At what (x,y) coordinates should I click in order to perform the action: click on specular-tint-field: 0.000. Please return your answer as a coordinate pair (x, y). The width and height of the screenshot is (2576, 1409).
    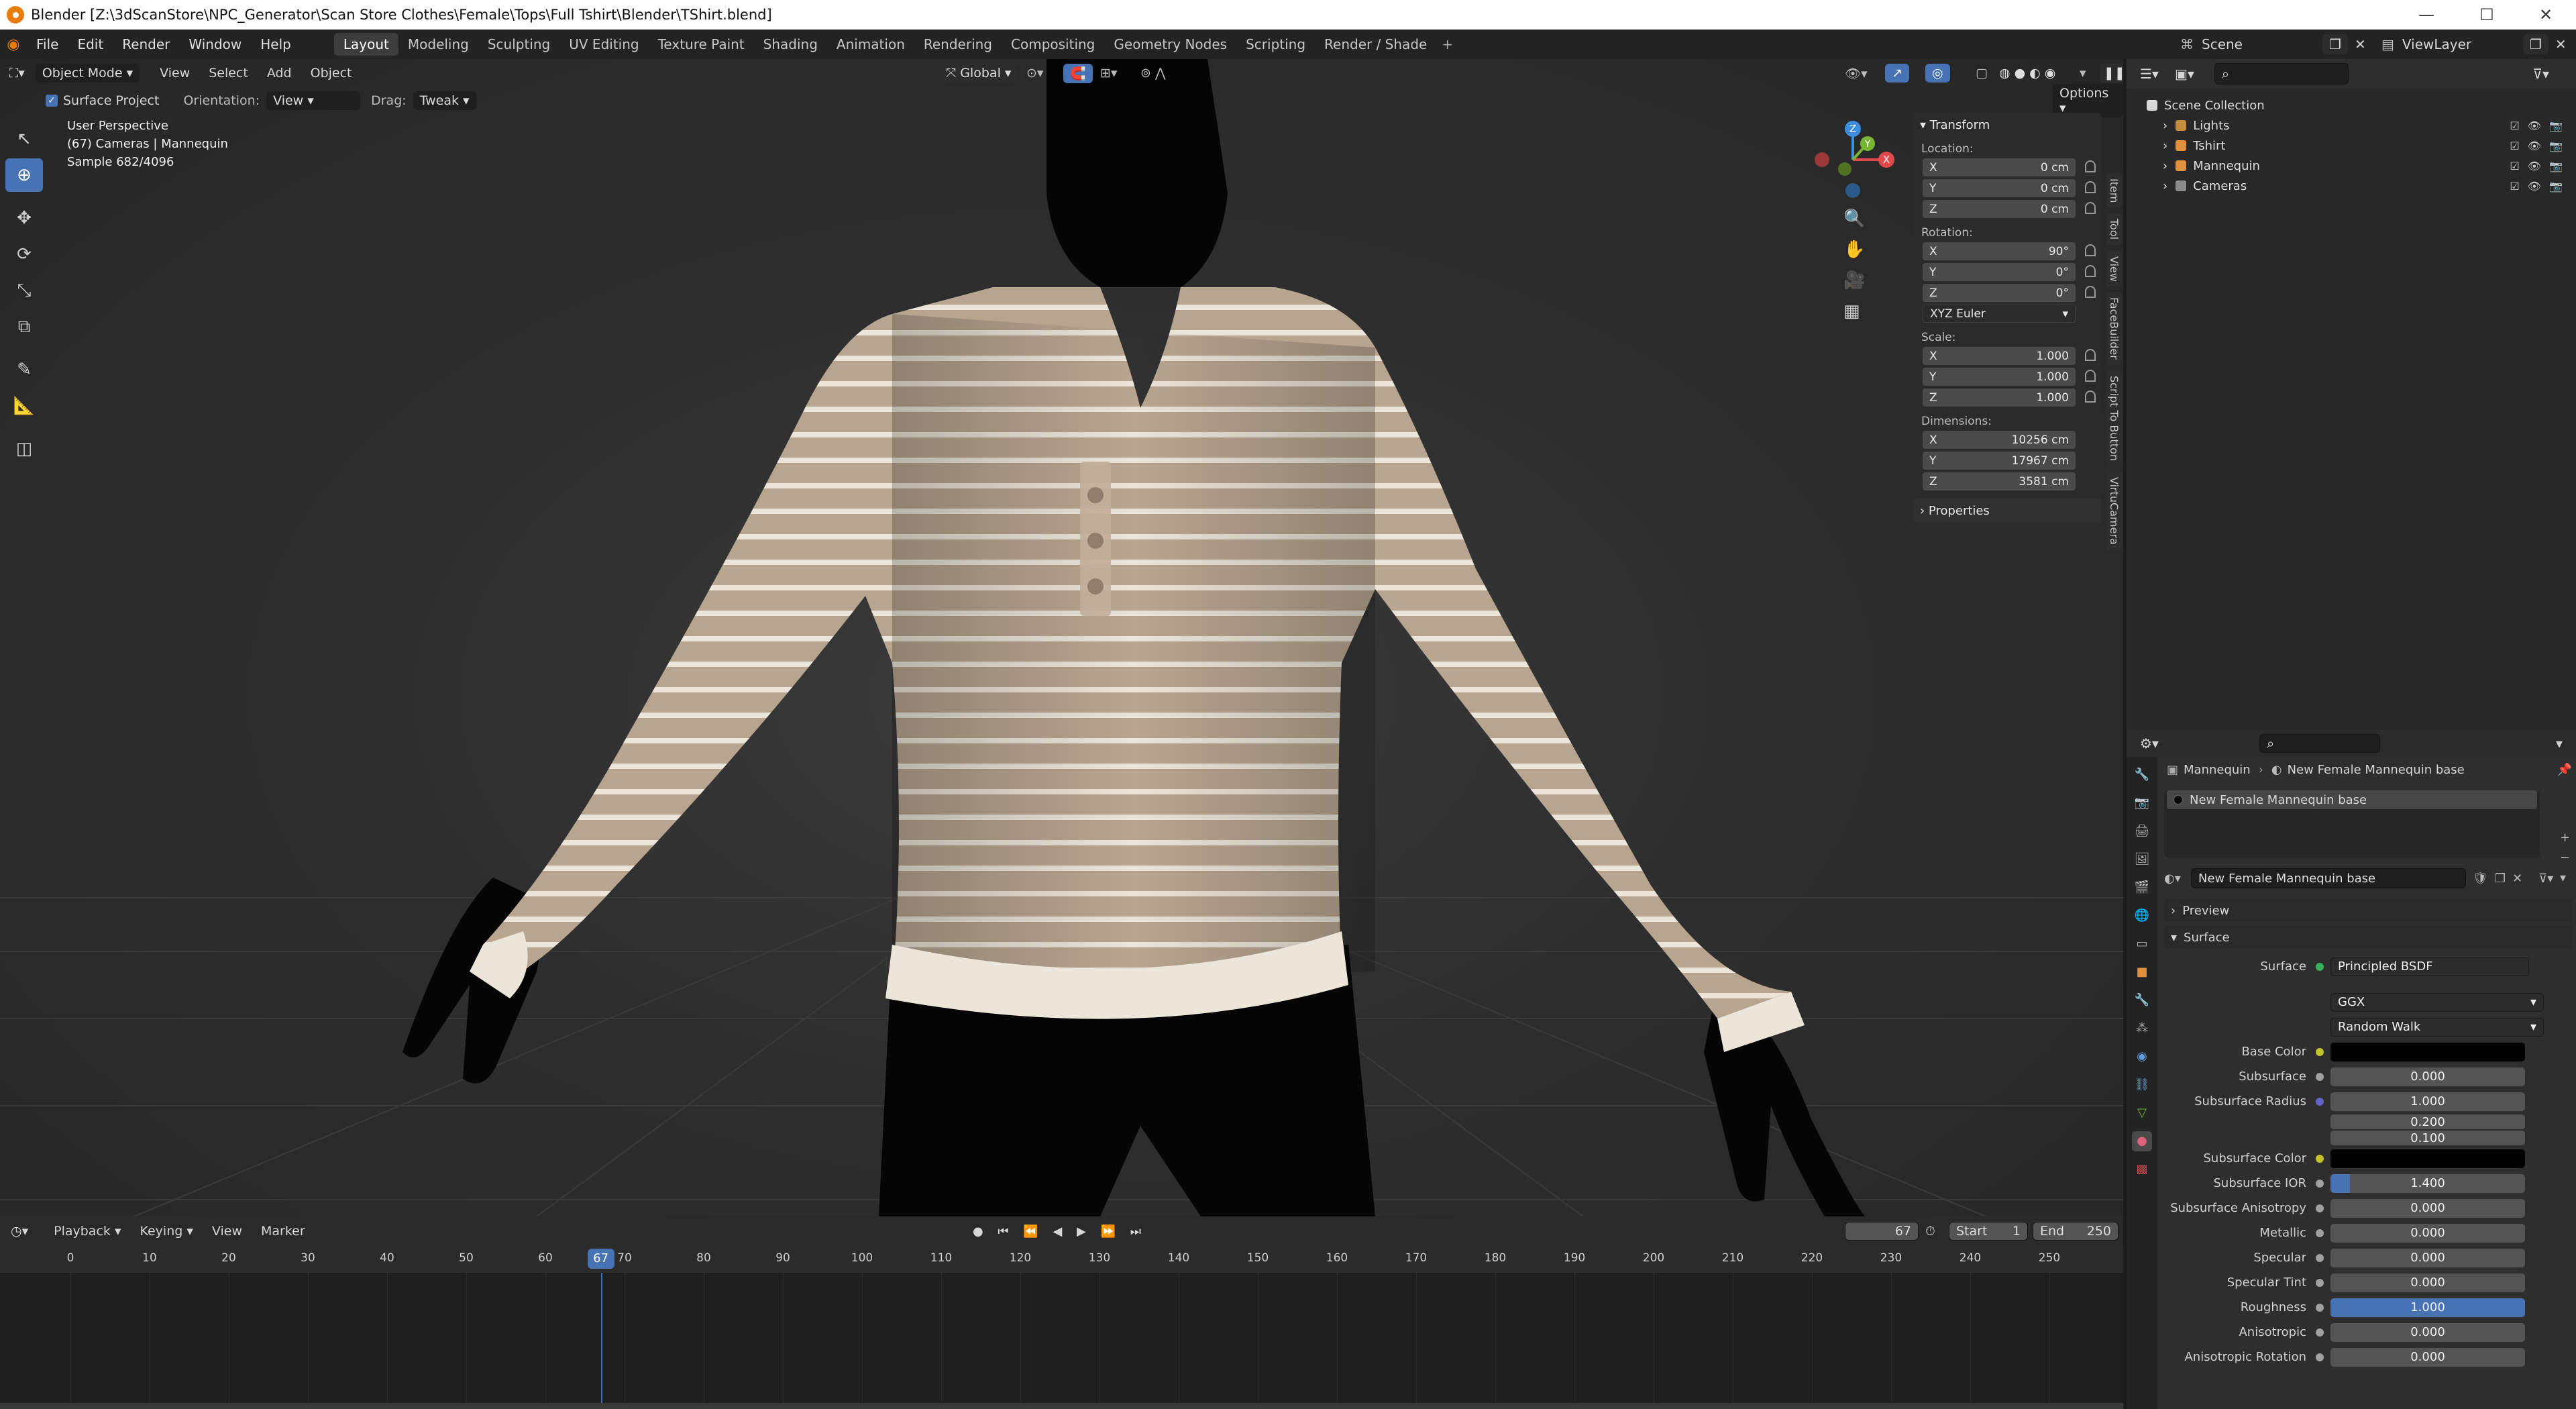
    Looking at the image, I should click on (2427, 1282).